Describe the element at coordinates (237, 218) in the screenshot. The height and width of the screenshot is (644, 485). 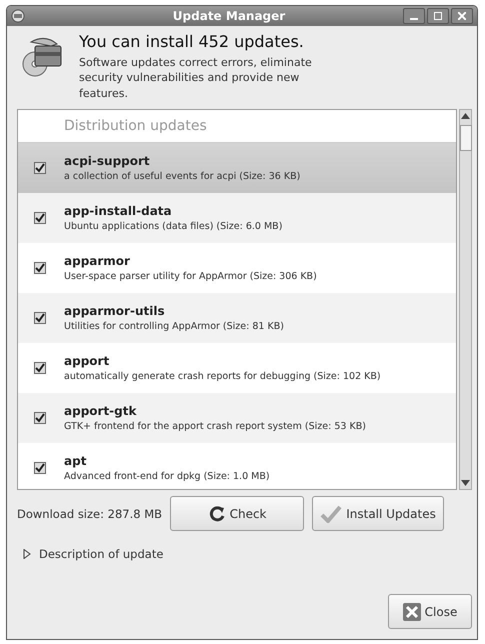
I see `update-row: app-install-data Ubuntu applications (data files) (Size: 6.0 MB)` at that location.